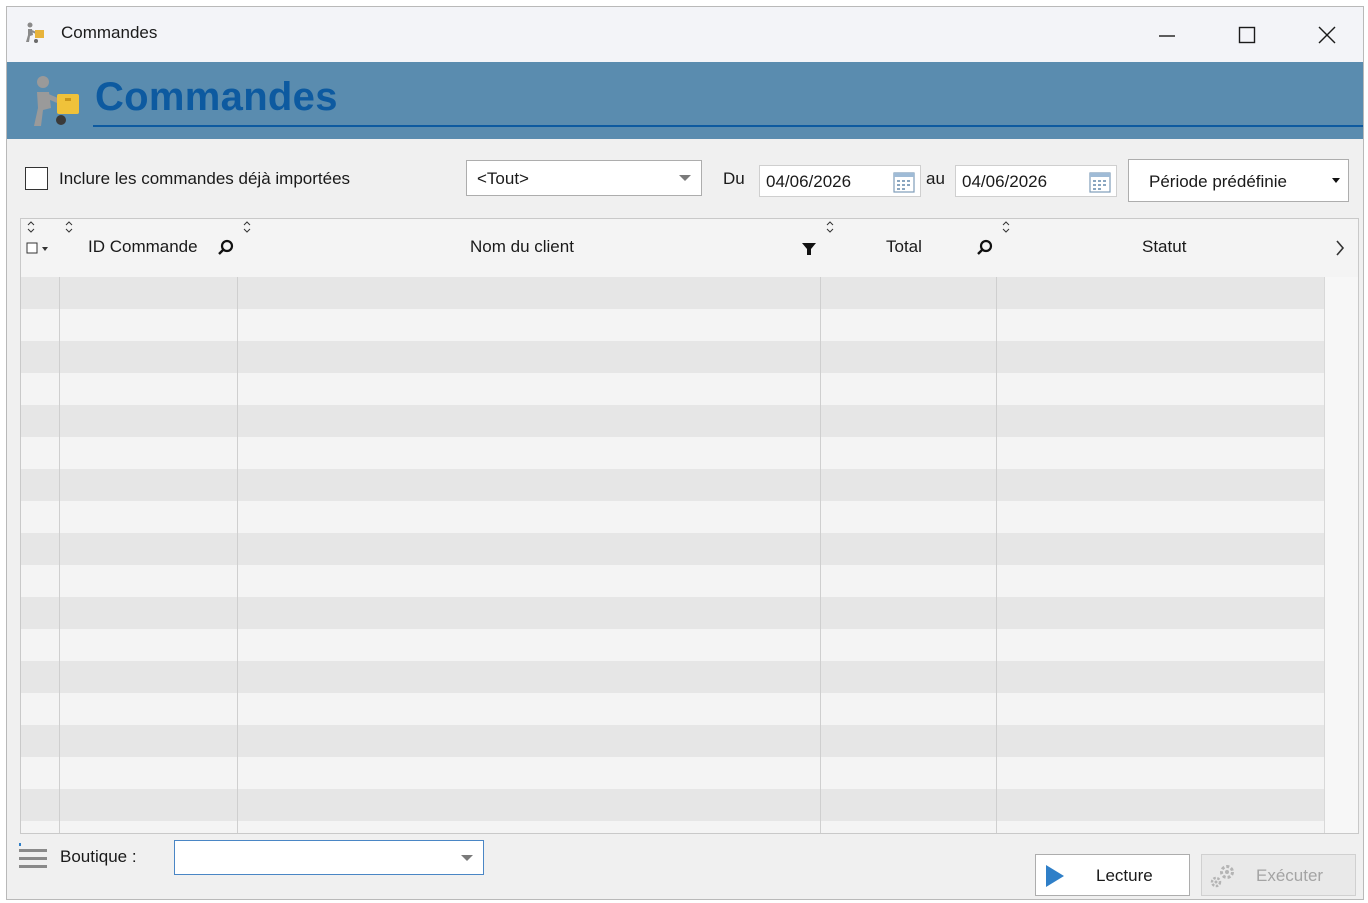 The width and height of the screenshot is (1368, 903). I want to click on to-label: au, so click(935, 178).